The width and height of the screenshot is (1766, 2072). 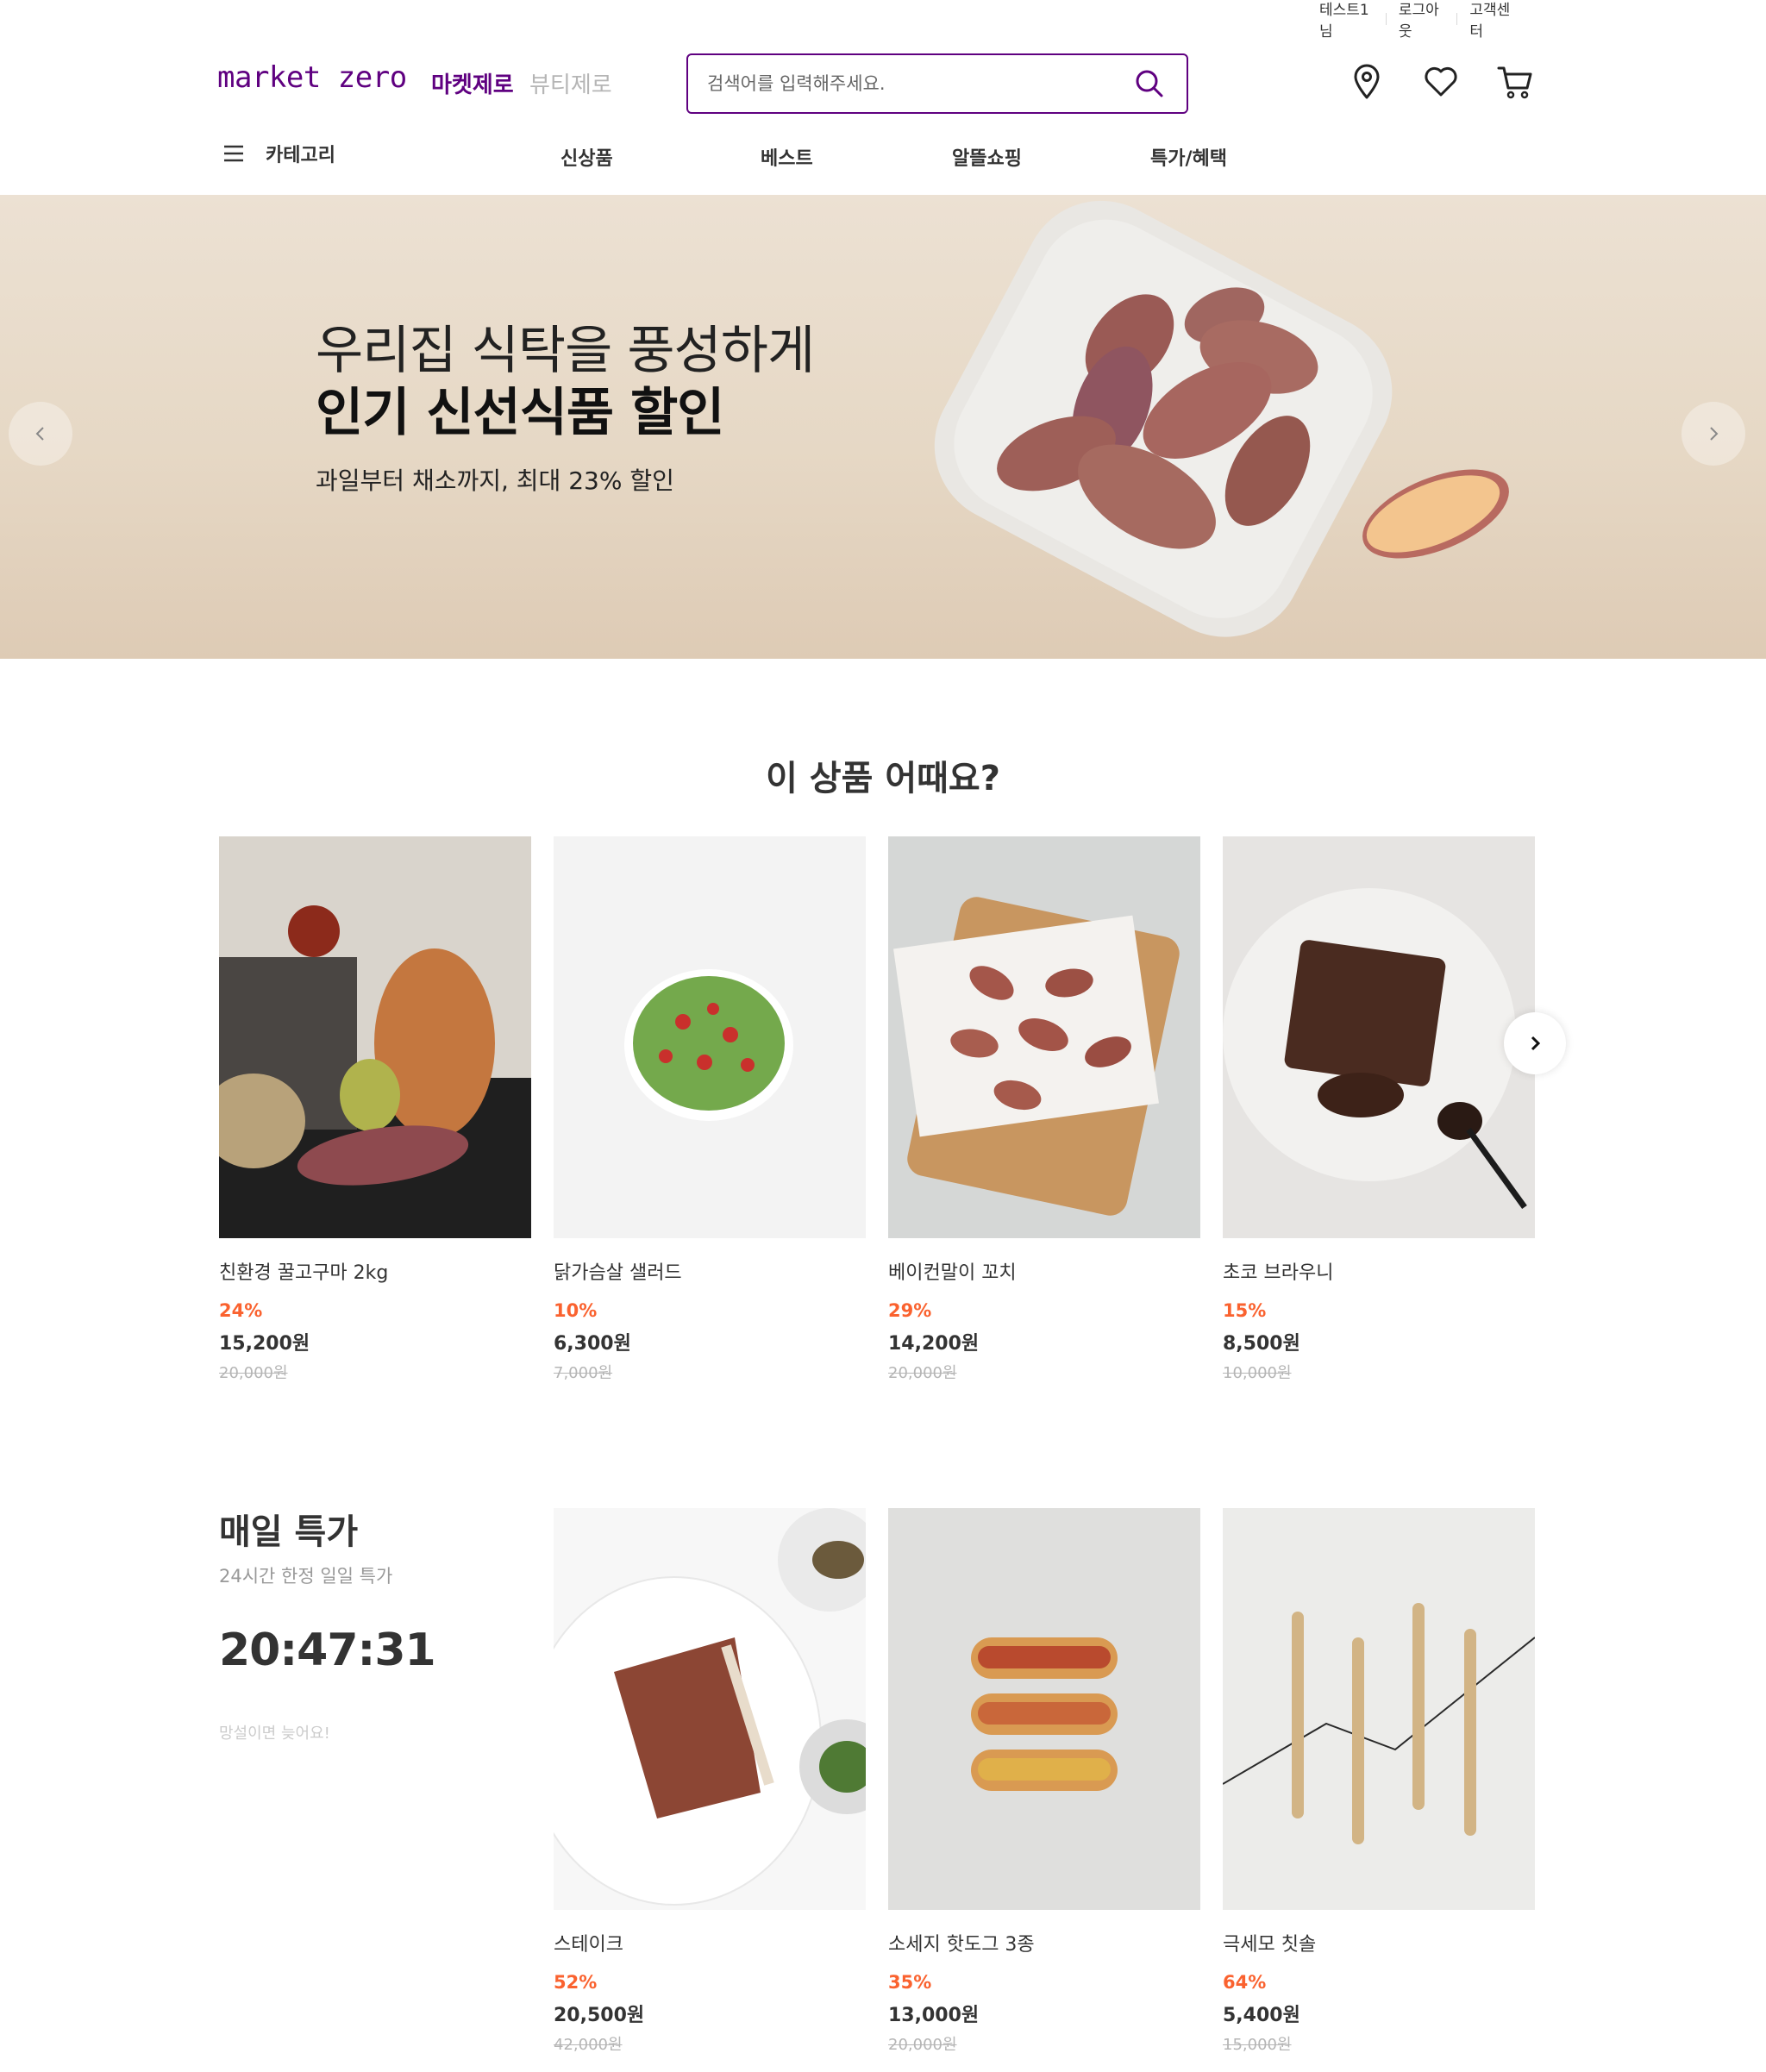 I want to click on global-nav: 카테고리 신상품 베스트 알뜰쇼핑 특가/혜택, so click(x=876, y=157).